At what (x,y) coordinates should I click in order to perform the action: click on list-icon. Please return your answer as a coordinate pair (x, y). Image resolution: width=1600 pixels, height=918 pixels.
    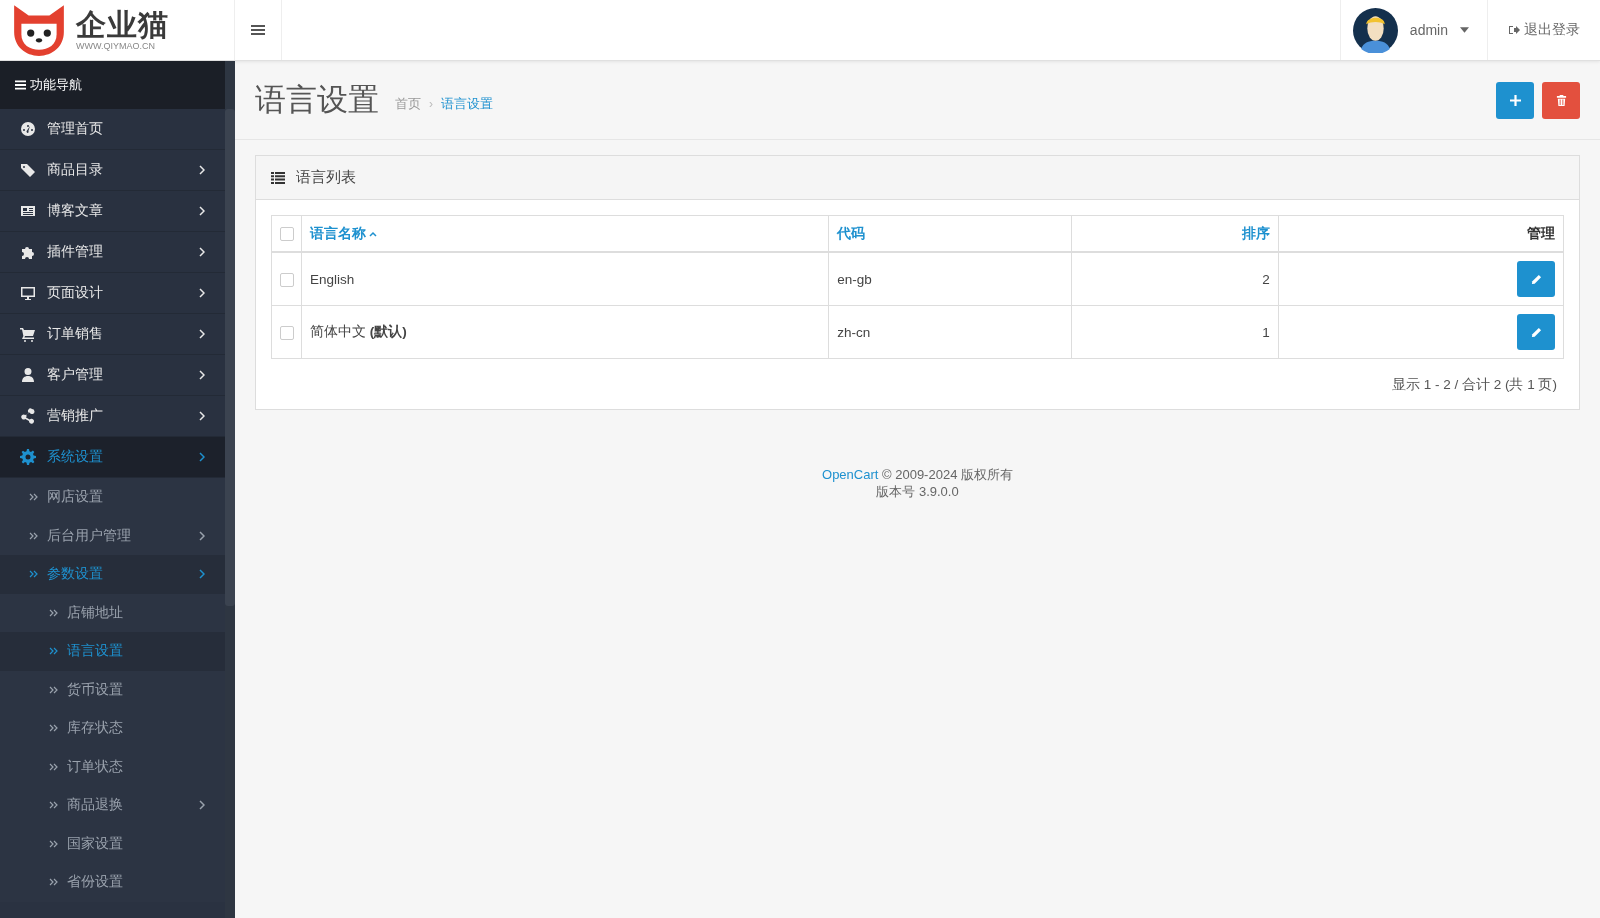
    Looking at the image, I should click on (278, 177).